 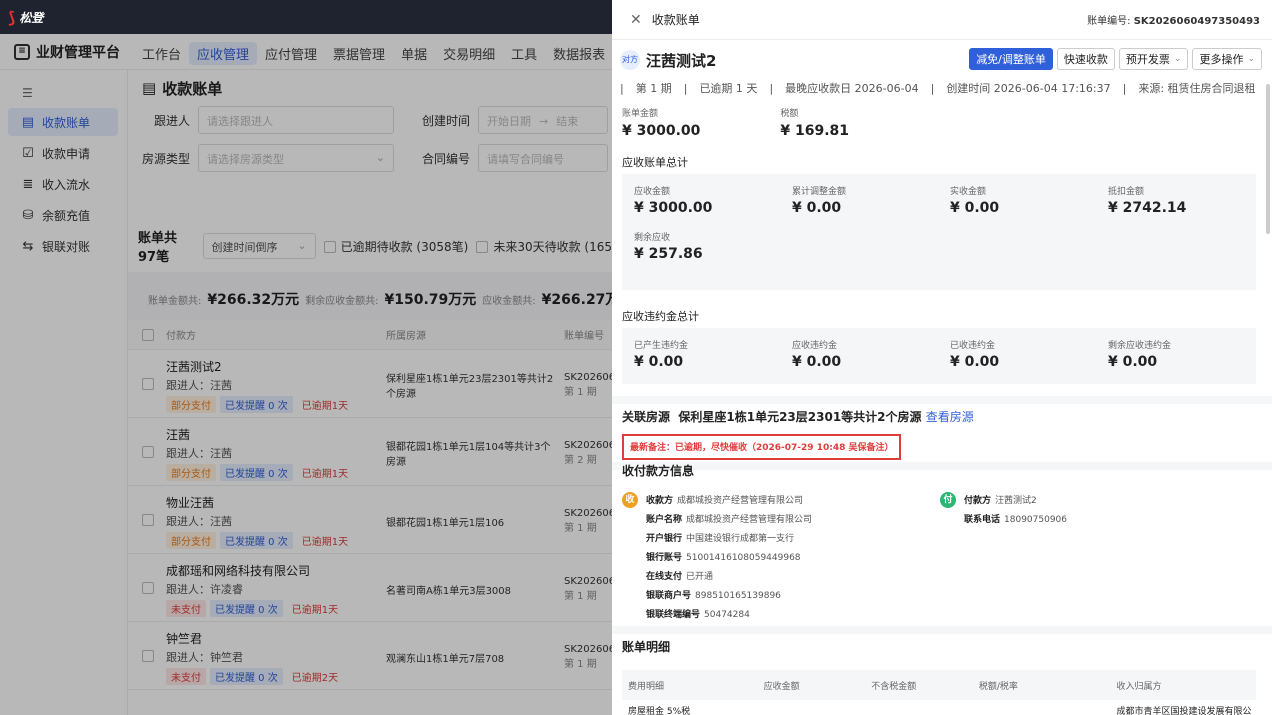 I want to click on party-badge: 对方, so click(x=630, y=60).